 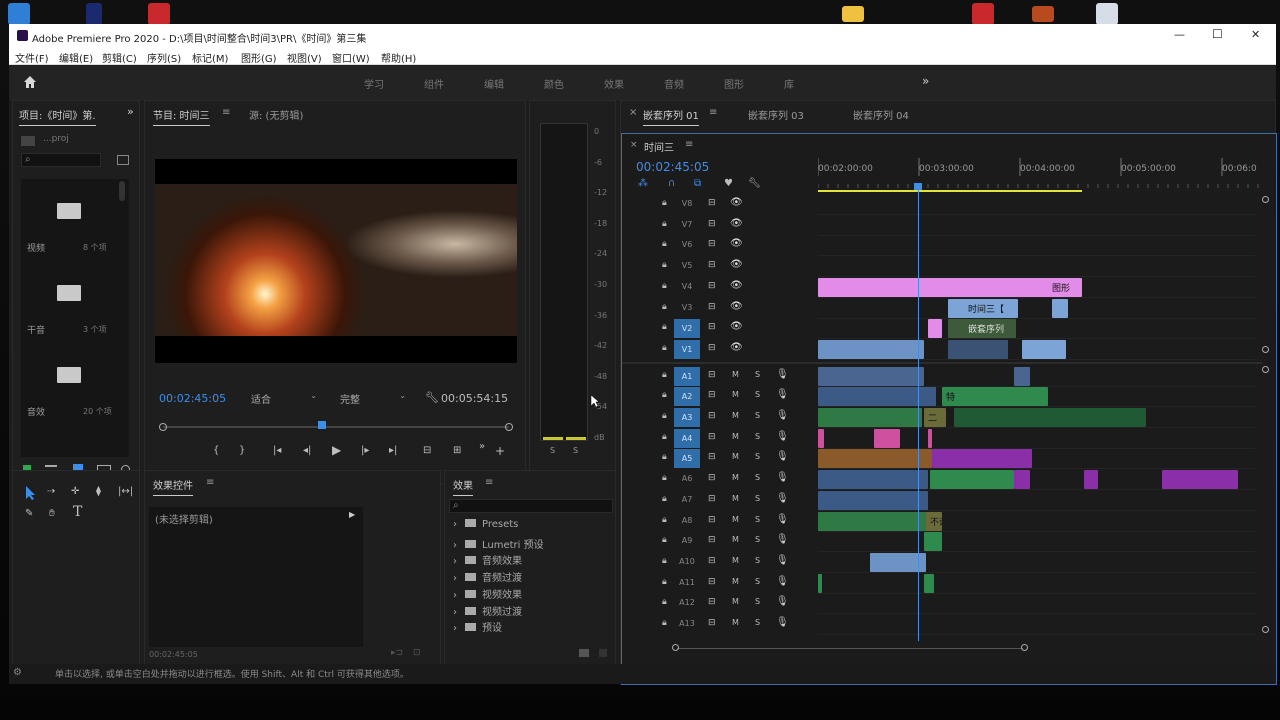 What do you see at coordinates (614, 83) in the screenshot?
I see `workspace-effects: 效果` at bounding box center [614, 83].